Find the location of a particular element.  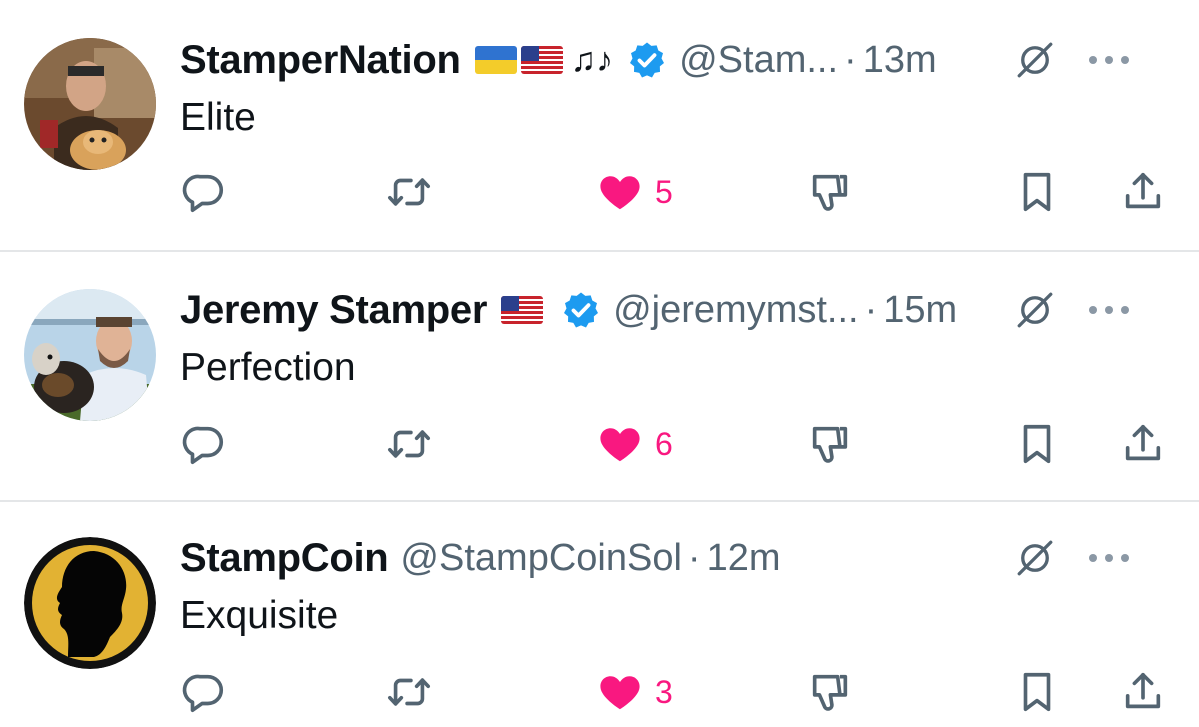

like-count: 3 is located at coordinates (664, 691).